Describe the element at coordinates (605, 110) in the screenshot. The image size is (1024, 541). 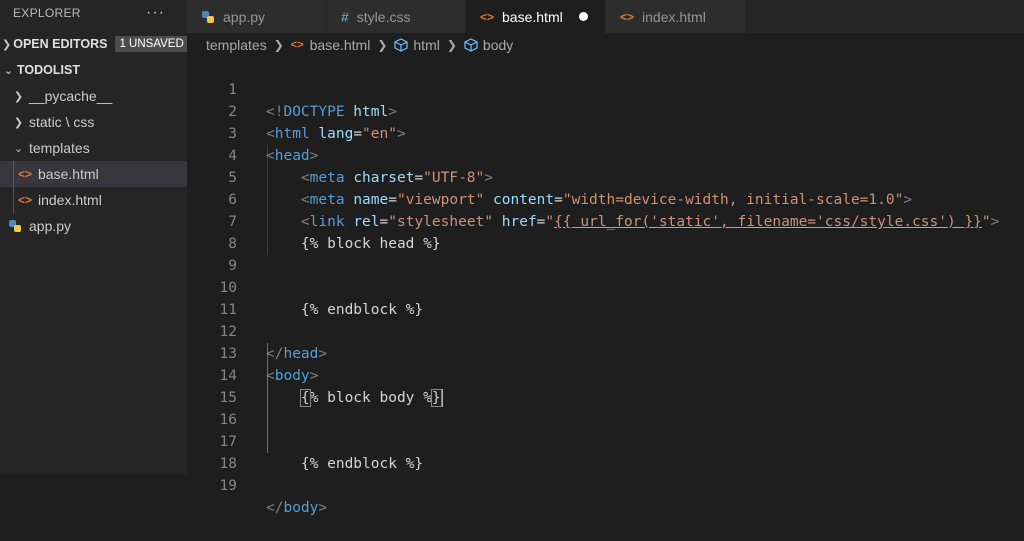
I see `code-line: 2 <html lang="en">` at that location.